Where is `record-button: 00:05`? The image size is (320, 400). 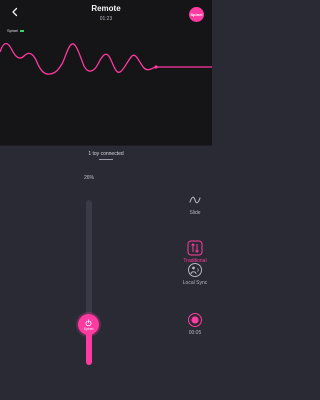 record-button: 00:05 is located at coordinates (195, 324).